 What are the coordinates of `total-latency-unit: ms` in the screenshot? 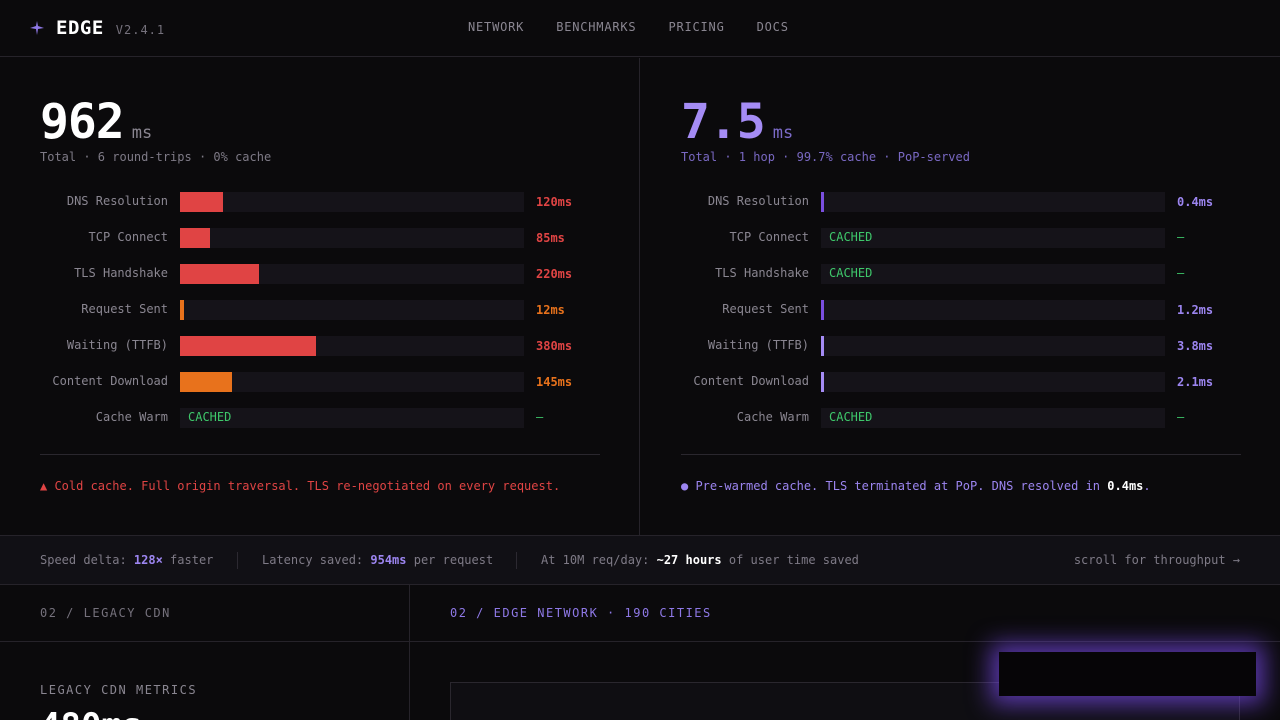 It's located at (142, 133).